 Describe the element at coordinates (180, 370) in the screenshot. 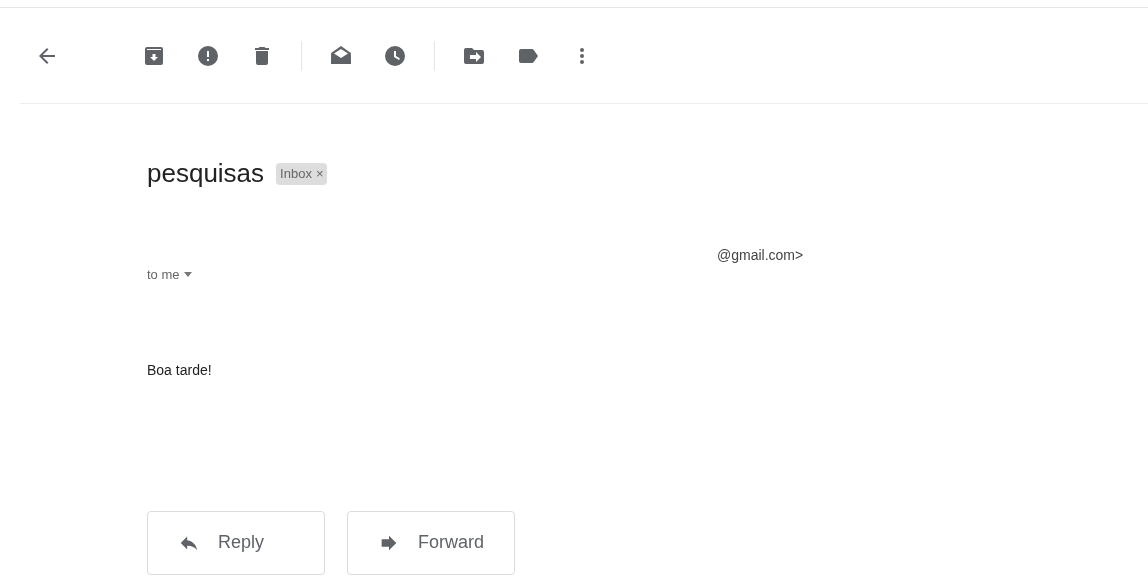

I see `message-body: Boa tarde!` at that location.